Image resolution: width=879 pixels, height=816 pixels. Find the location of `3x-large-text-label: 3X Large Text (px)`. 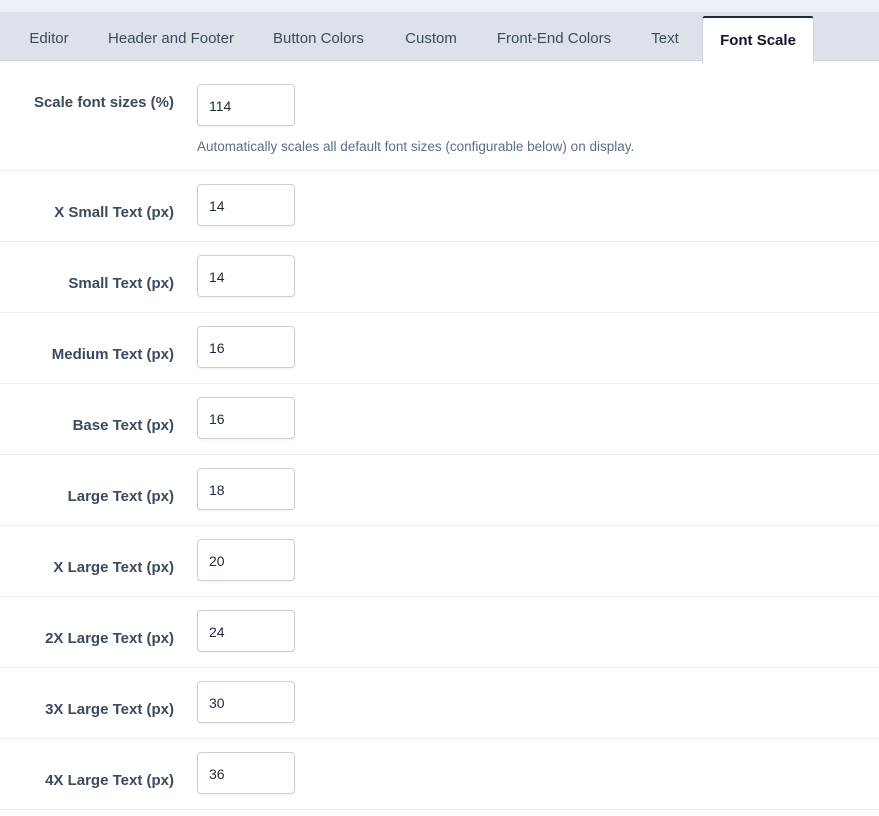

3x-large-text-label: 3X Large Text (px) is located at coordinates (109, 709).